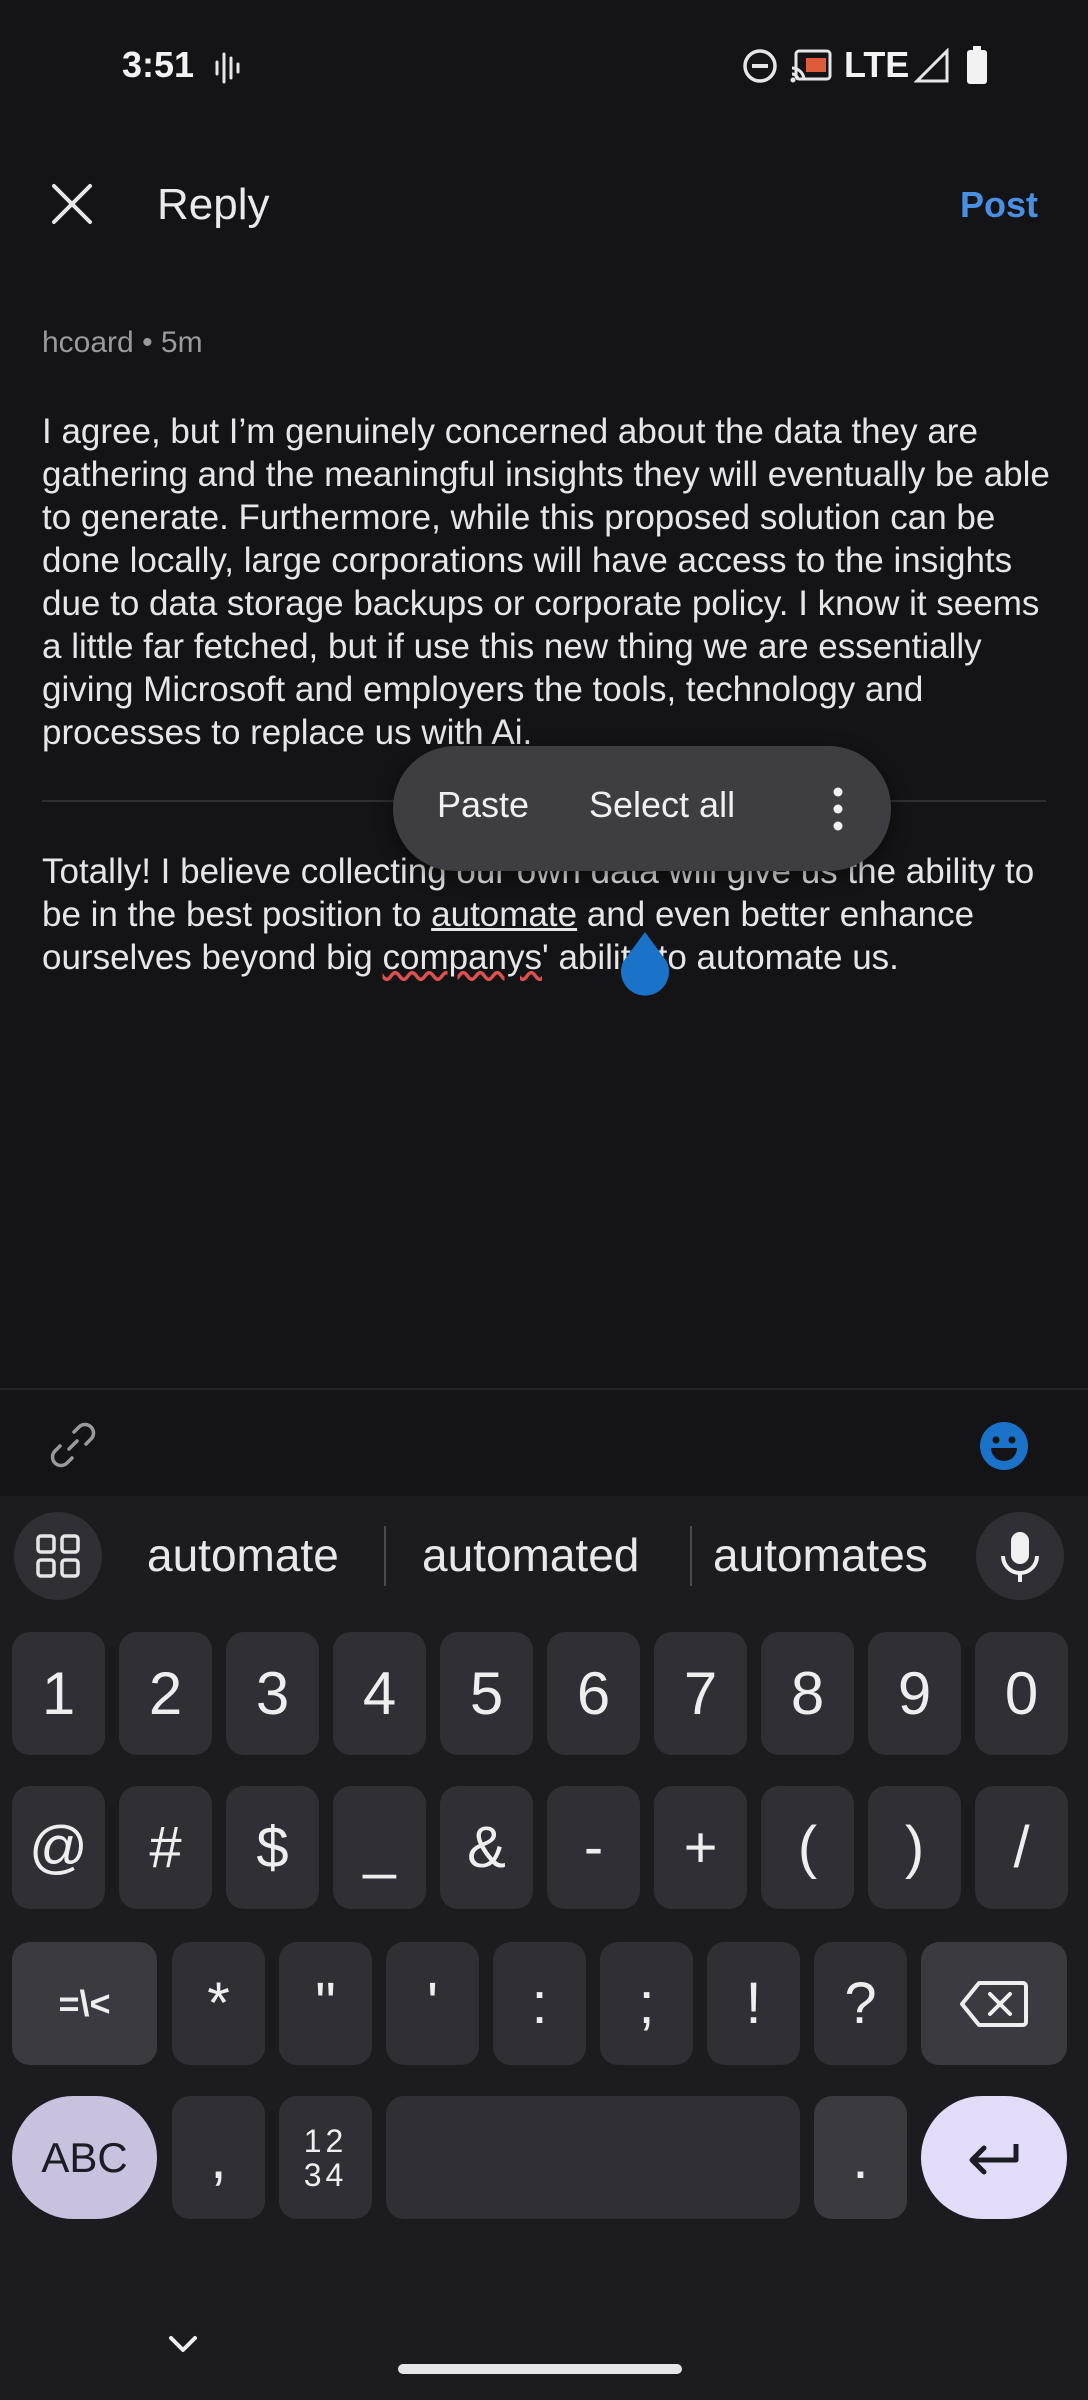  I want to click on misspelled-word: companys, so click(463, 957).